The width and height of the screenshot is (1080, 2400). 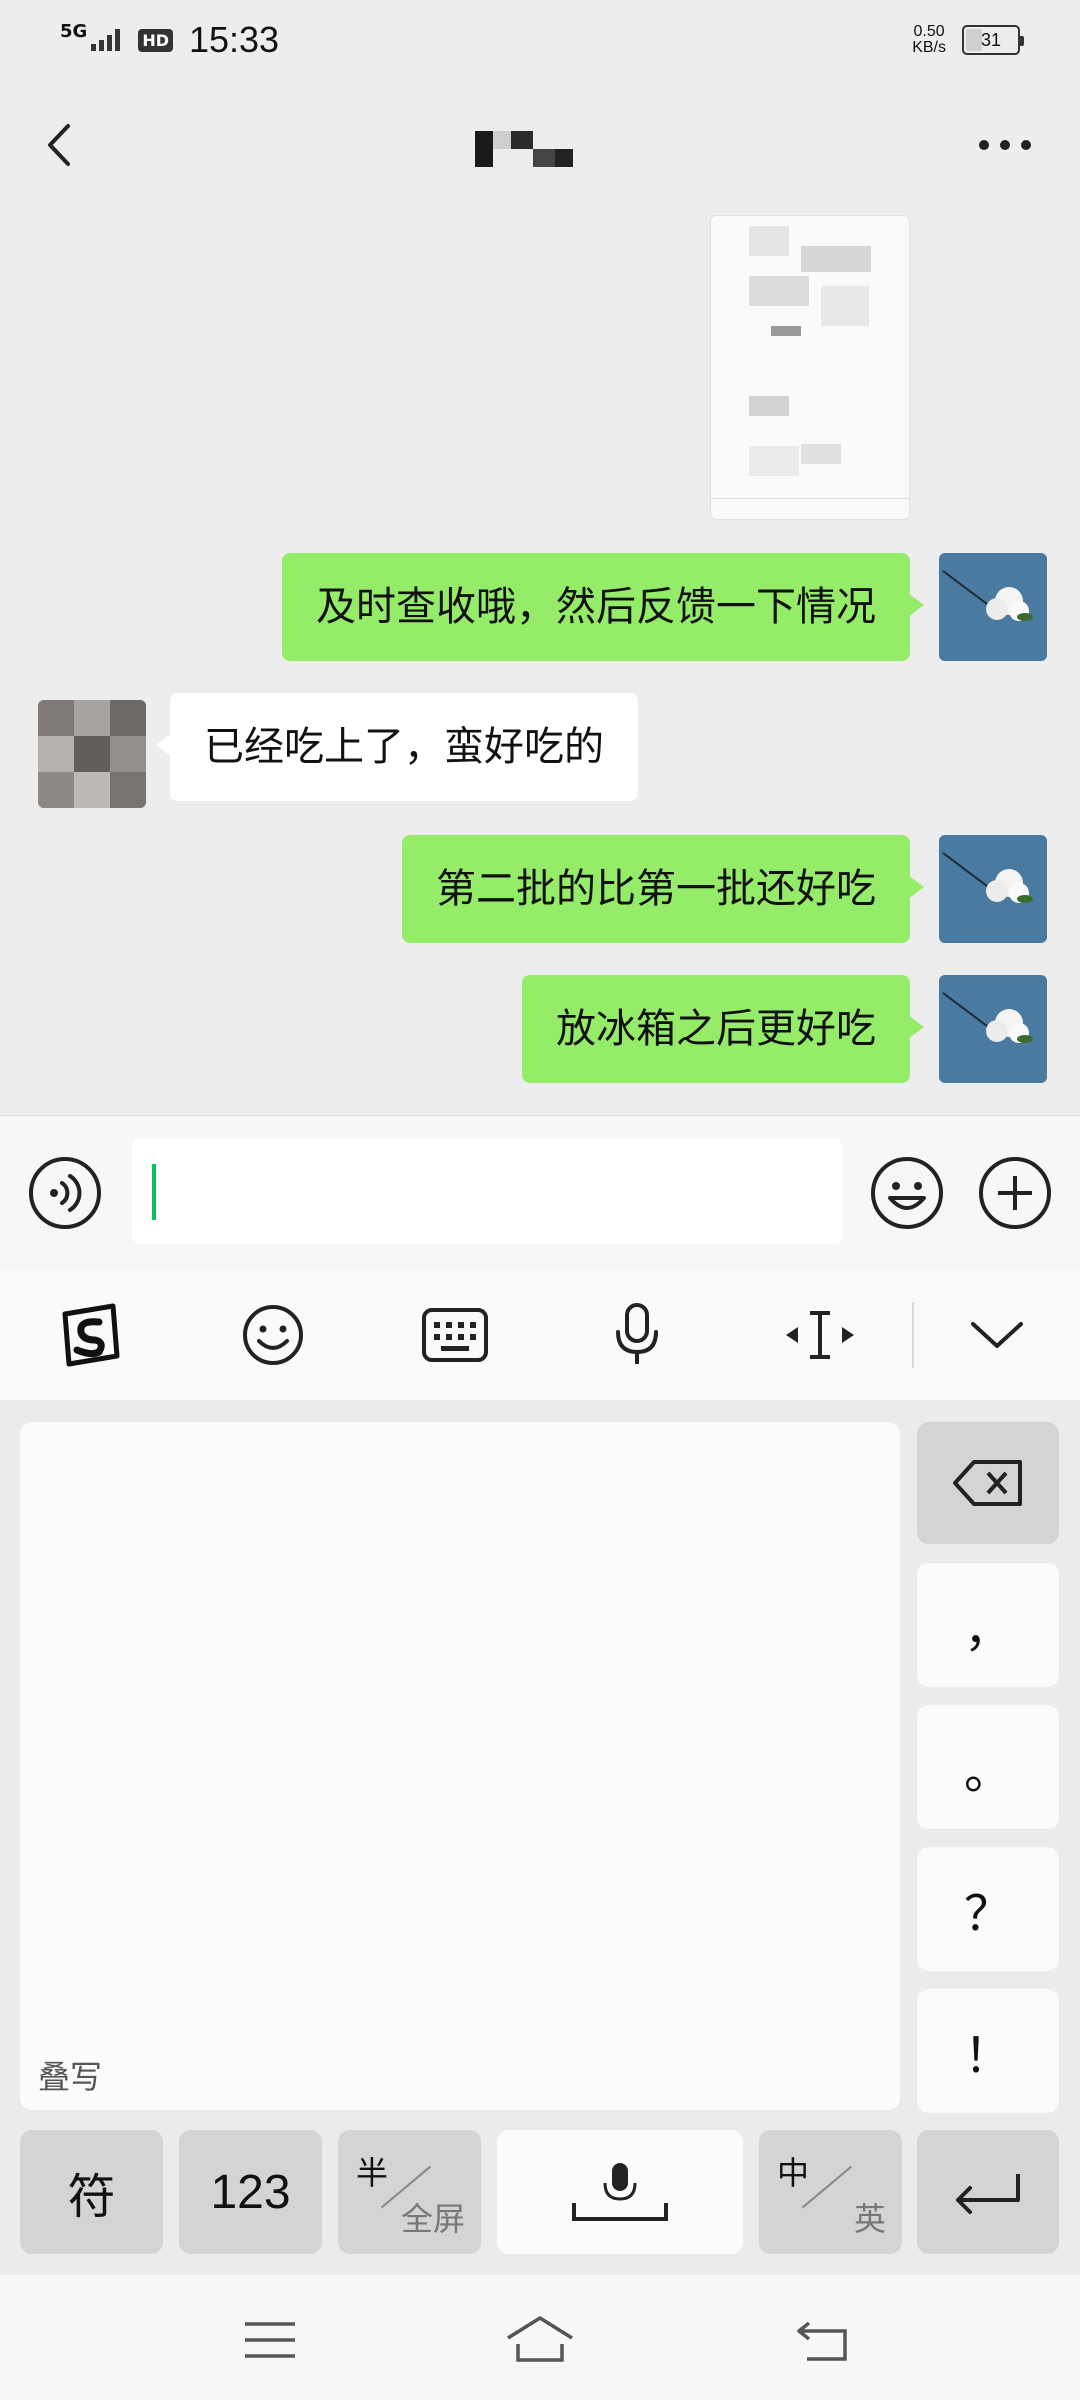 What do you see at coordinates (988, 2051) in the screenshot?
I see `exclamation-key: ！` at bounding box center [988, 2051].